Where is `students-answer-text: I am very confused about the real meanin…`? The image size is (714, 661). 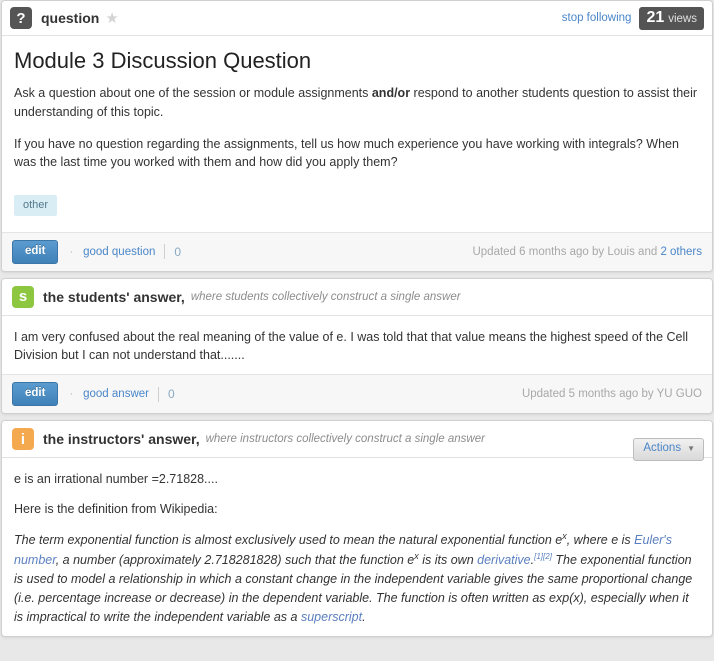 students-answer-text: I am very confused about the real meanin… is located at coordinates (351, 346).